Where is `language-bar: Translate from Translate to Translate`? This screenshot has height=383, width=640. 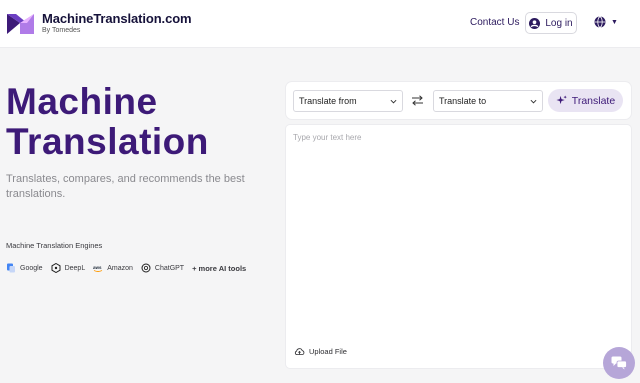
language-bar: Translate from Translate to Translate is located at coordinates (458, 100).